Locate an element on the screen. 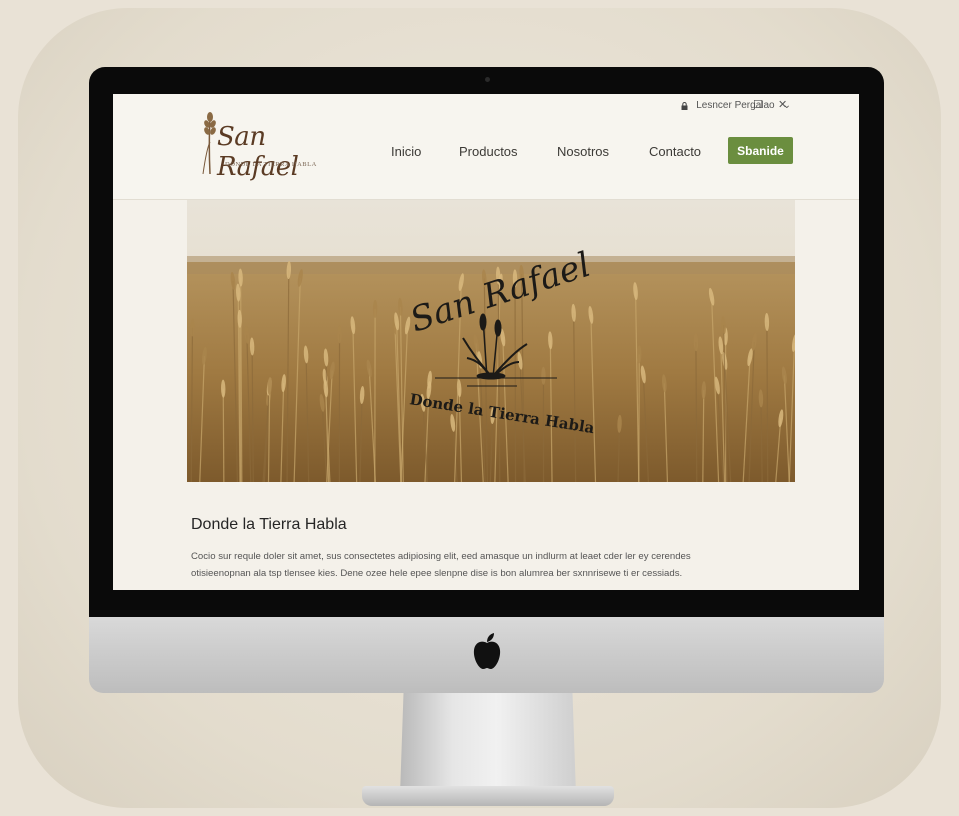  monitor-stand-neck is located at coordinates (488, 744).